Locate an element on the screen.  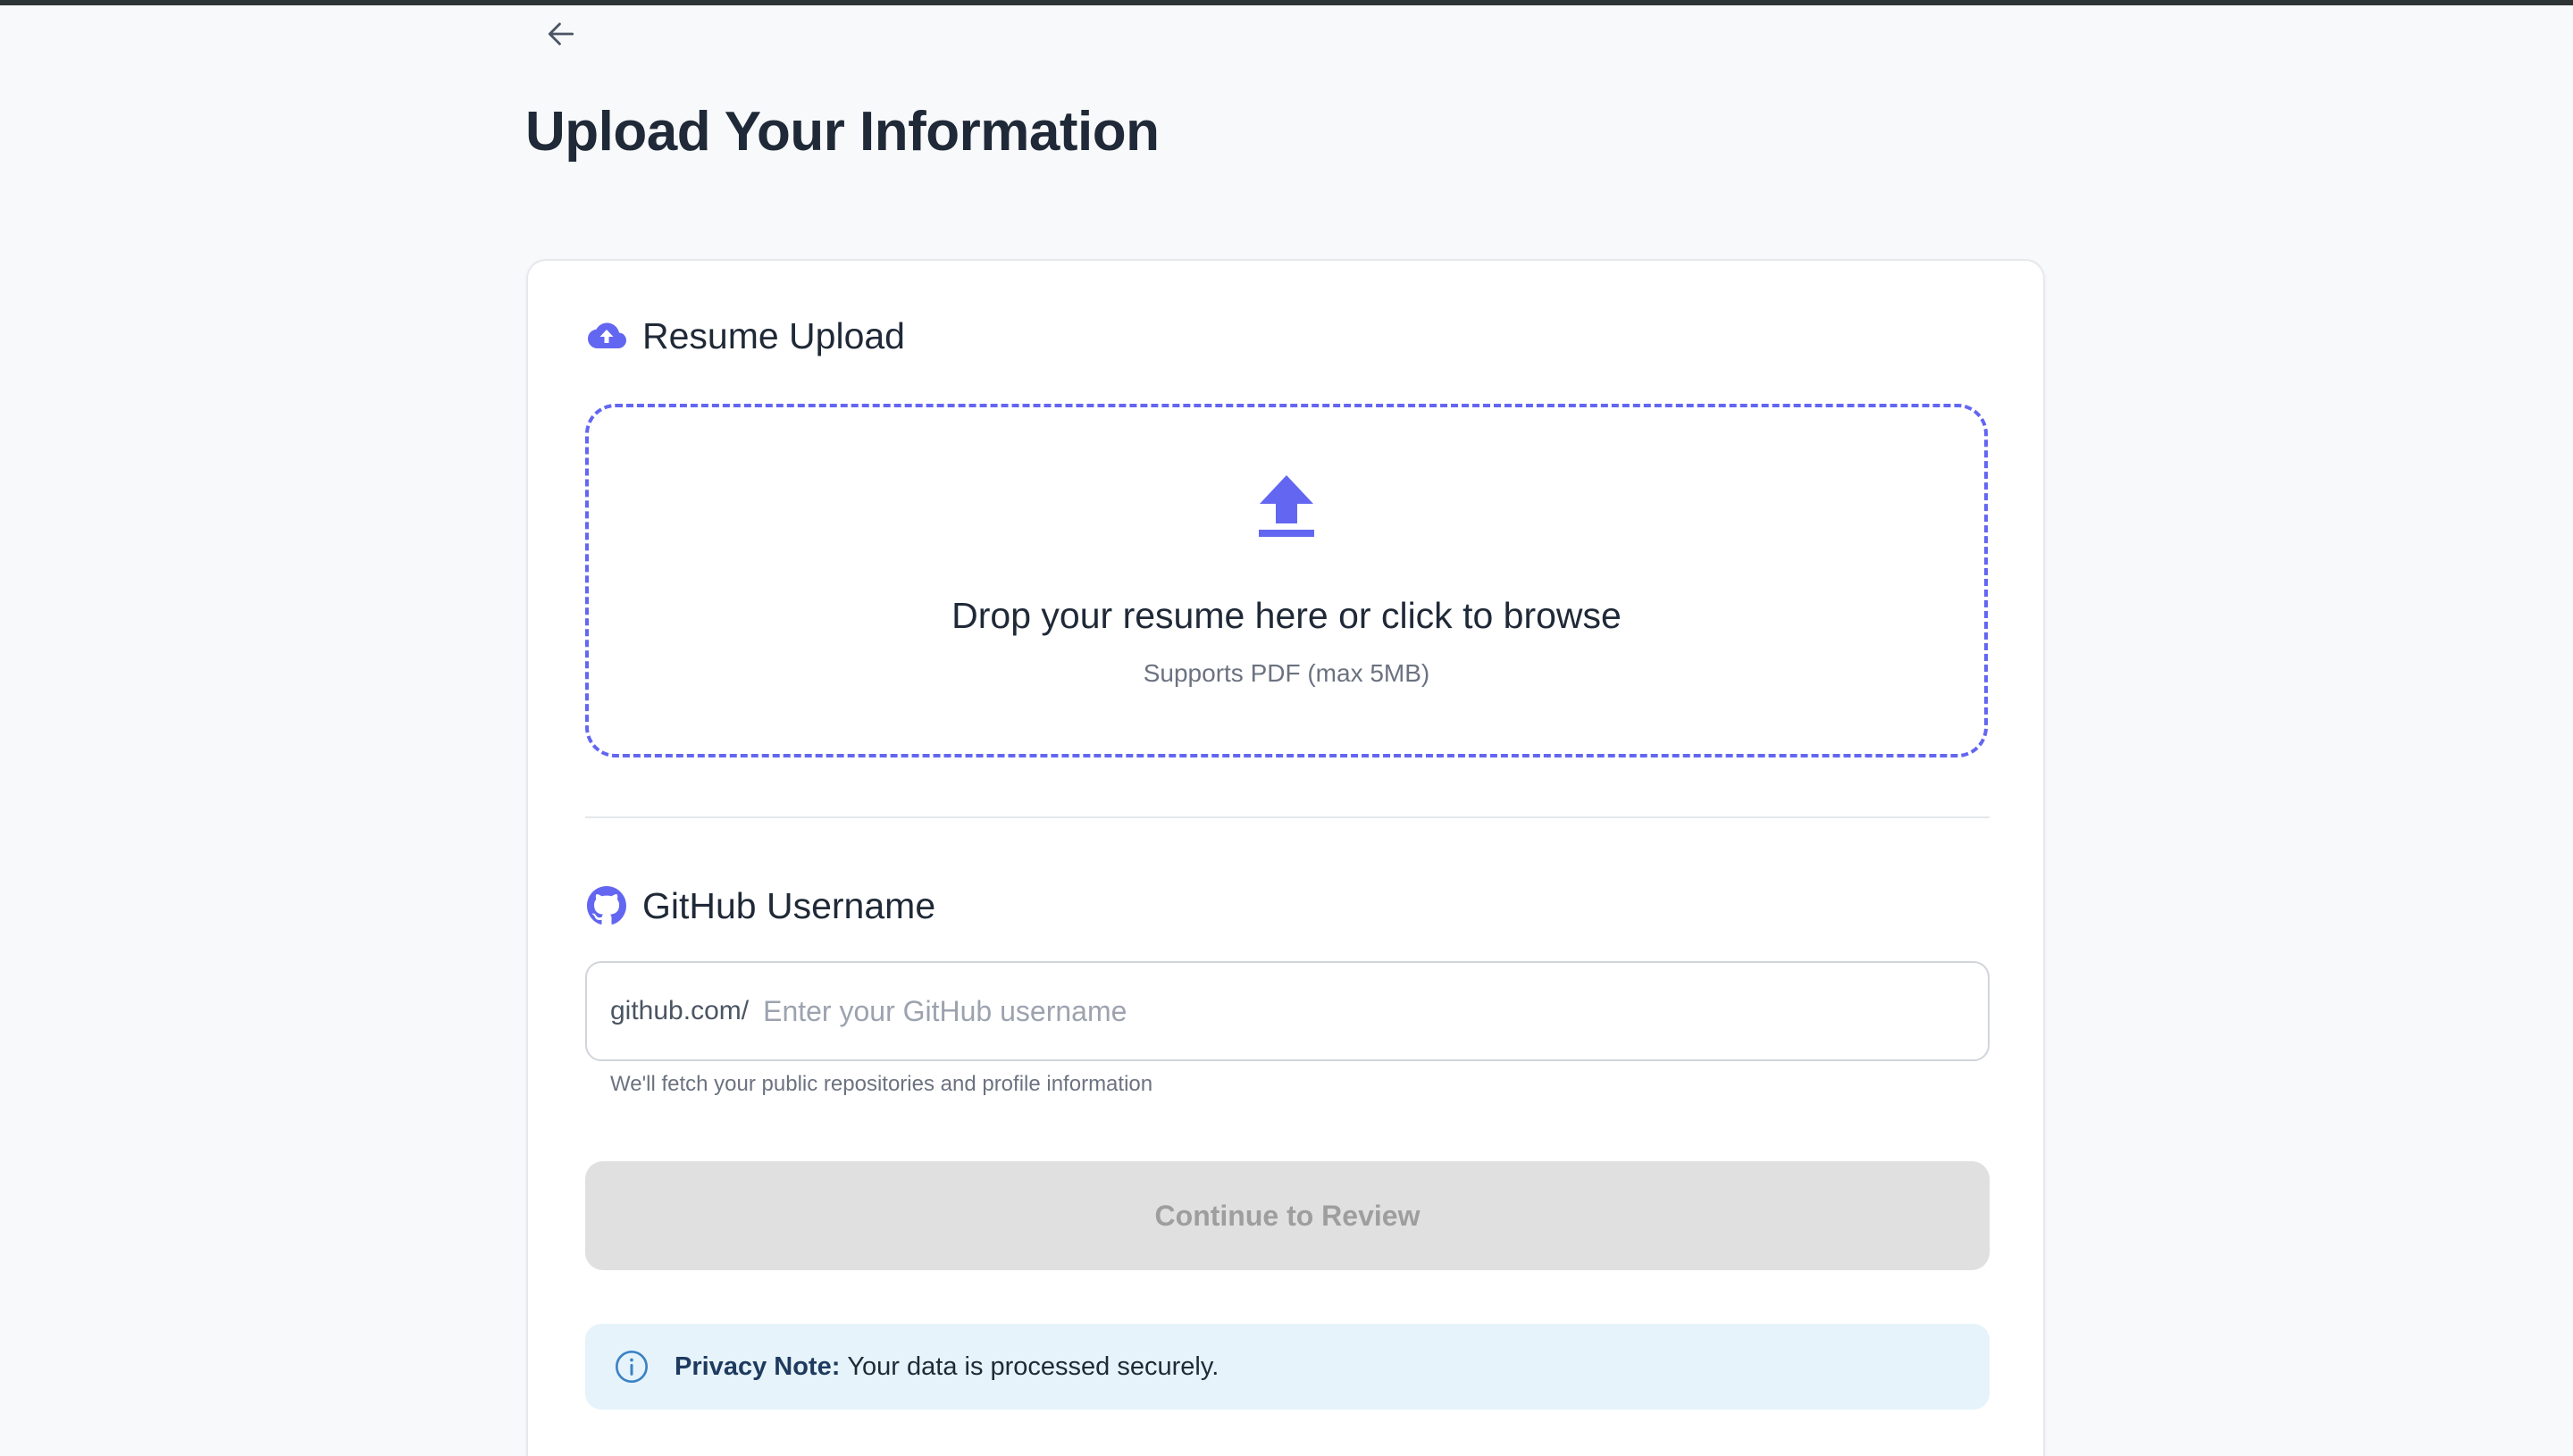
github-url-prefix: github.com/ is located at coordinates (680, 1010).